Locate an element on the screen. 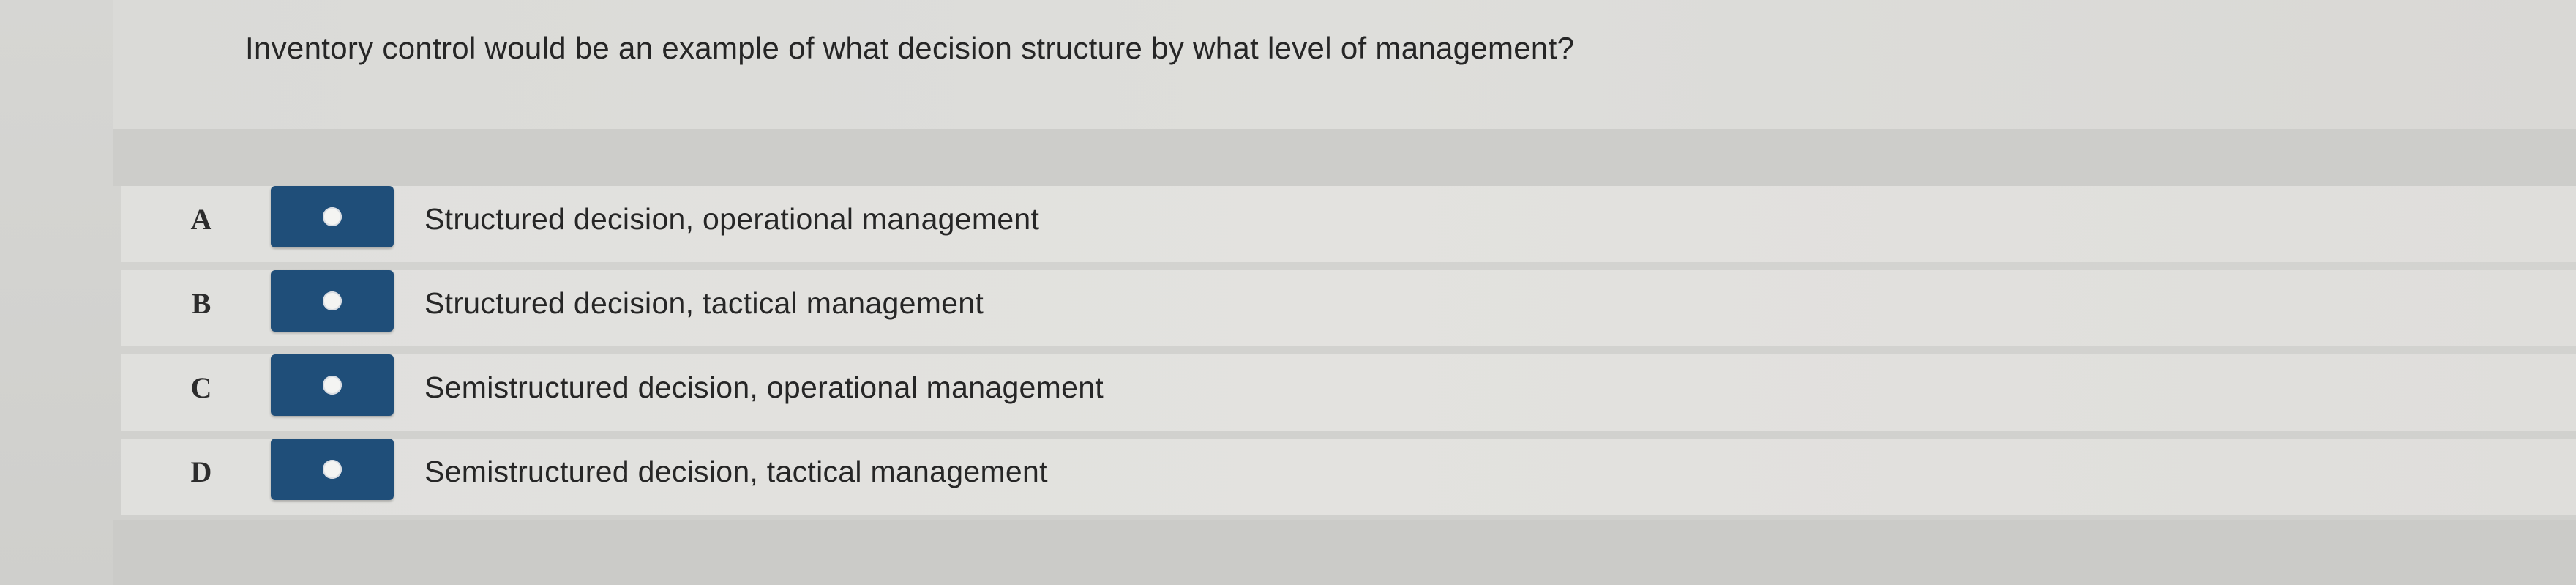 This screenshot has height=585, width=2576. radio-button-d is located at coordinates (332, 470).